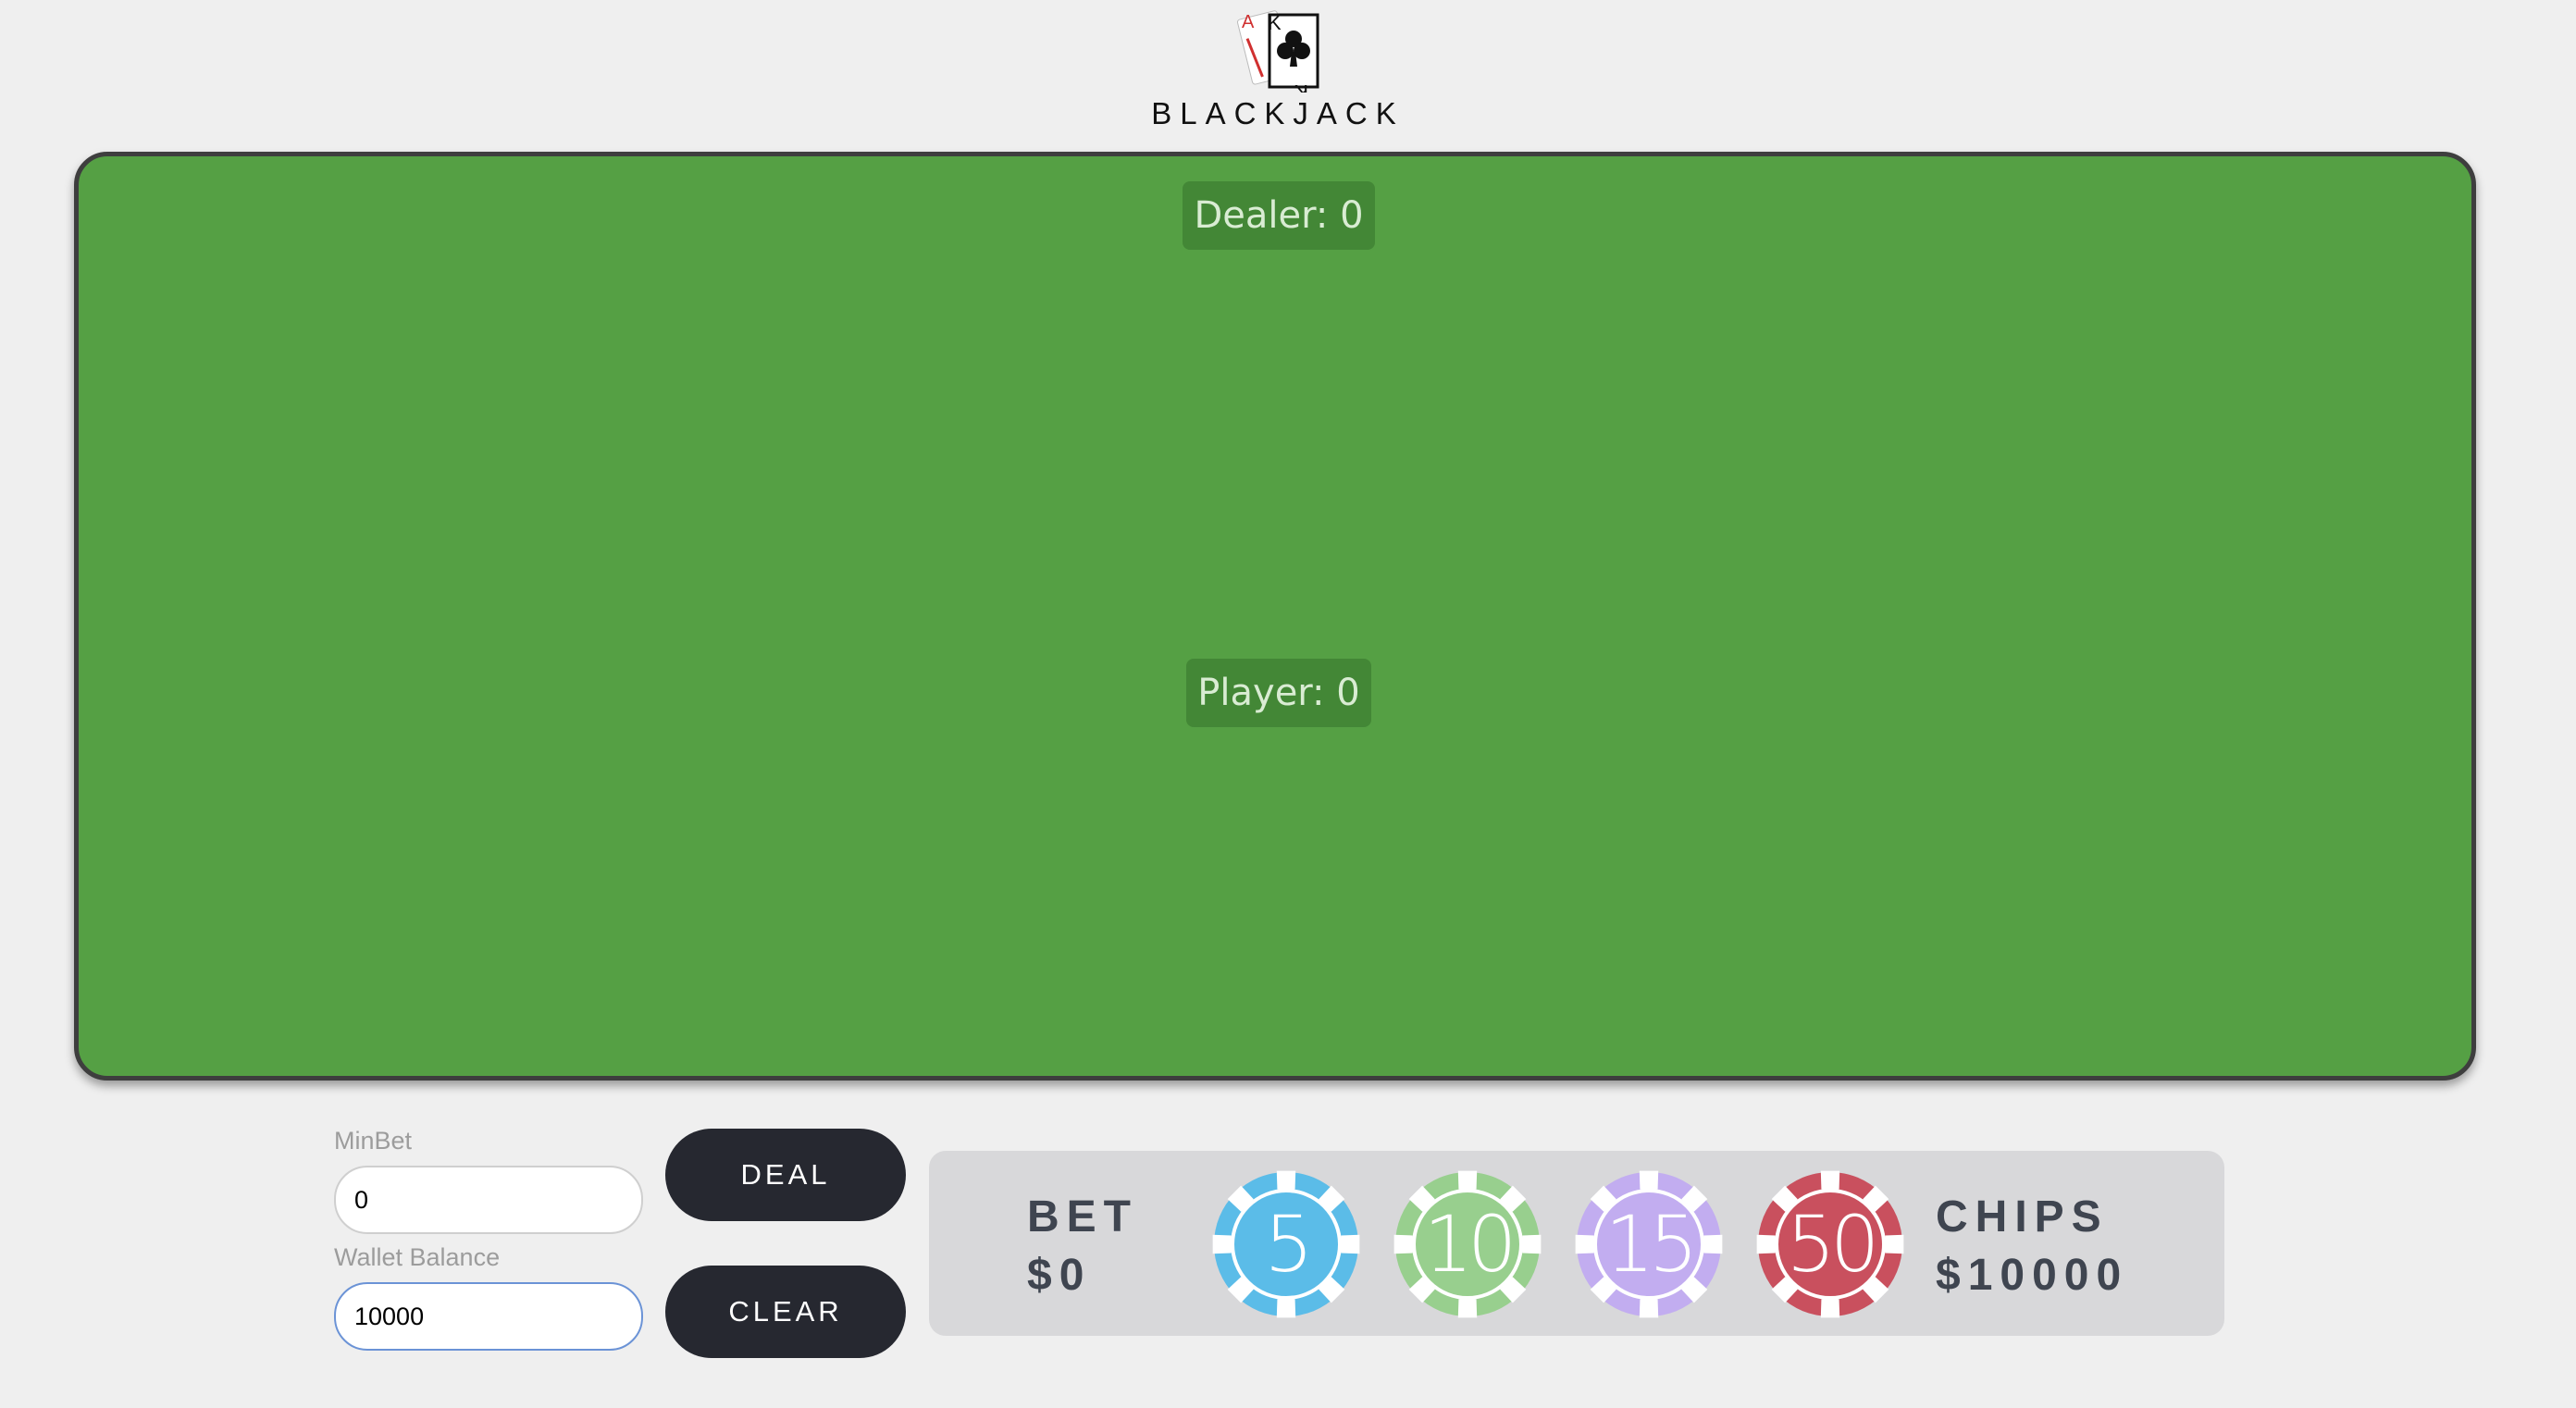  What do you see at coordinates (1277, 51) in the screenshot?
I see `ace-king-of-clubs-cards-icon: A K K` at bounding box center [1277, 51].